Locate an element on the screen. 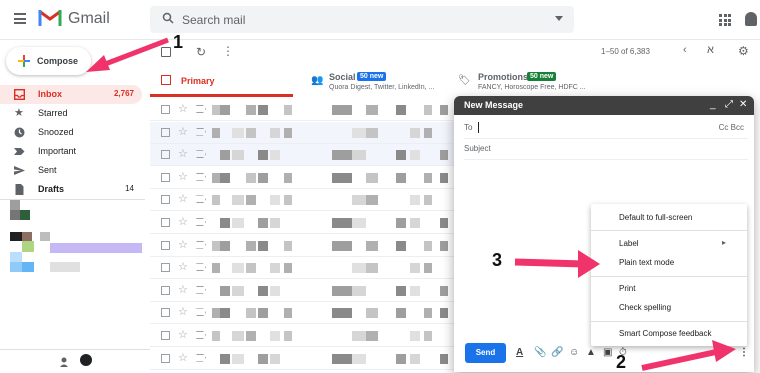  arrowhead-1-icon is located at coordinates (98, 63).